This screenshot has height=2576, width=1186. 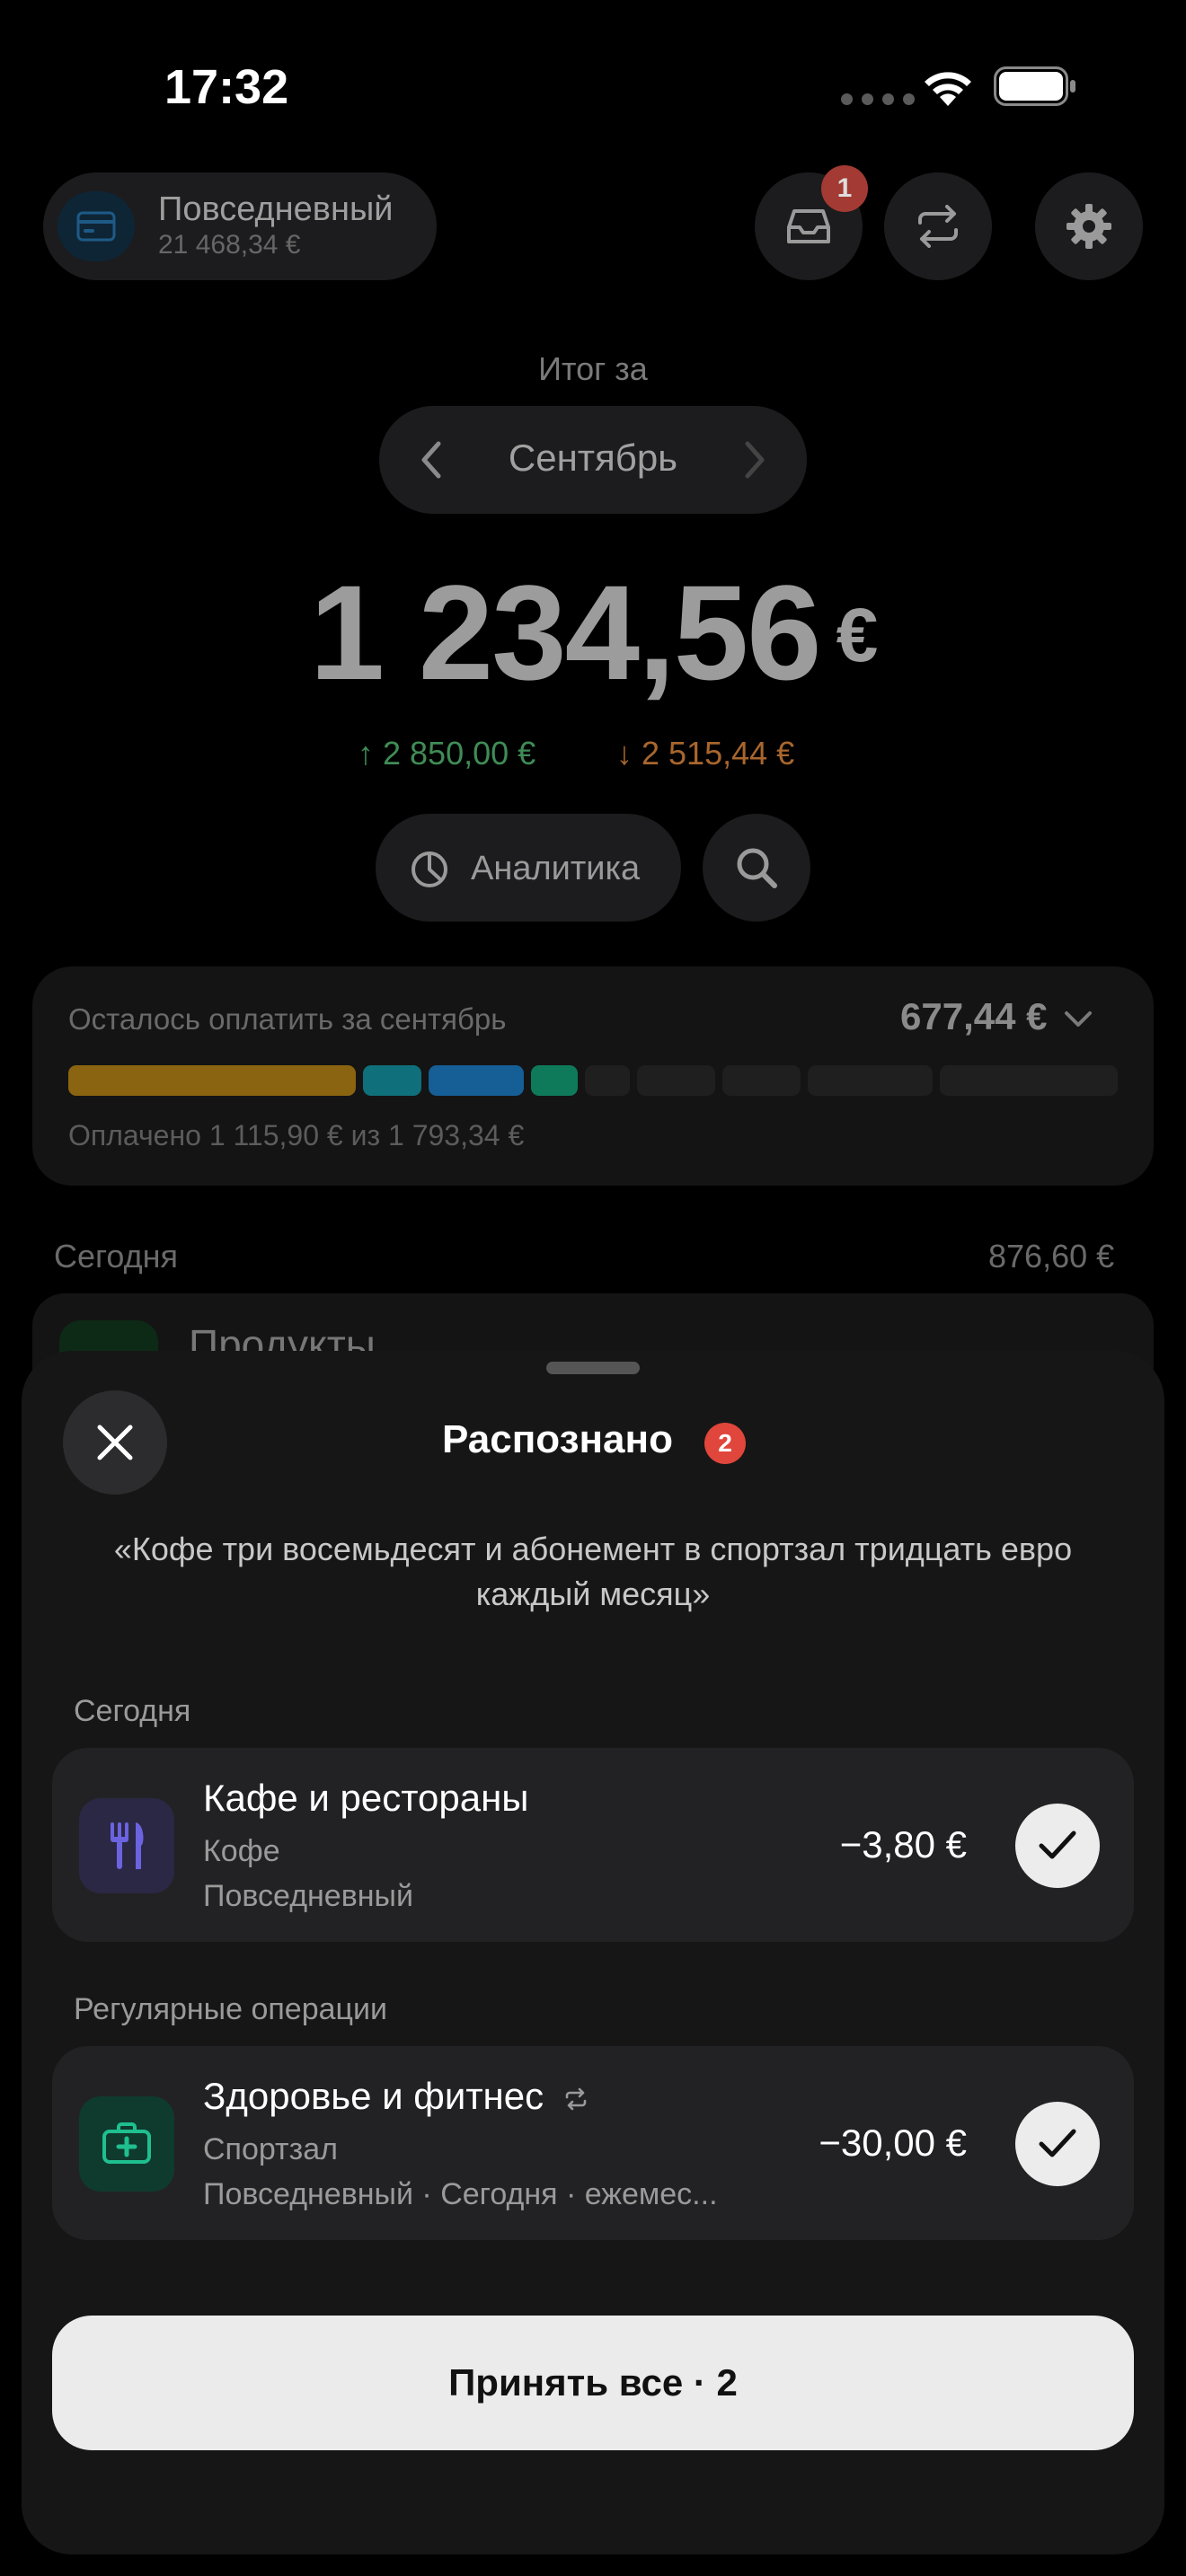 I want to click on search-icon, so click(x=757, y=868).